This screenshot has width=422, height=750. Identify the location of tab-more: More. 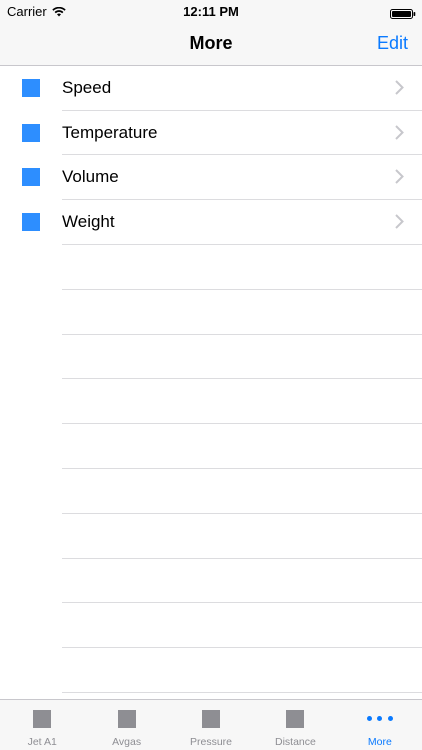
(380, 725).